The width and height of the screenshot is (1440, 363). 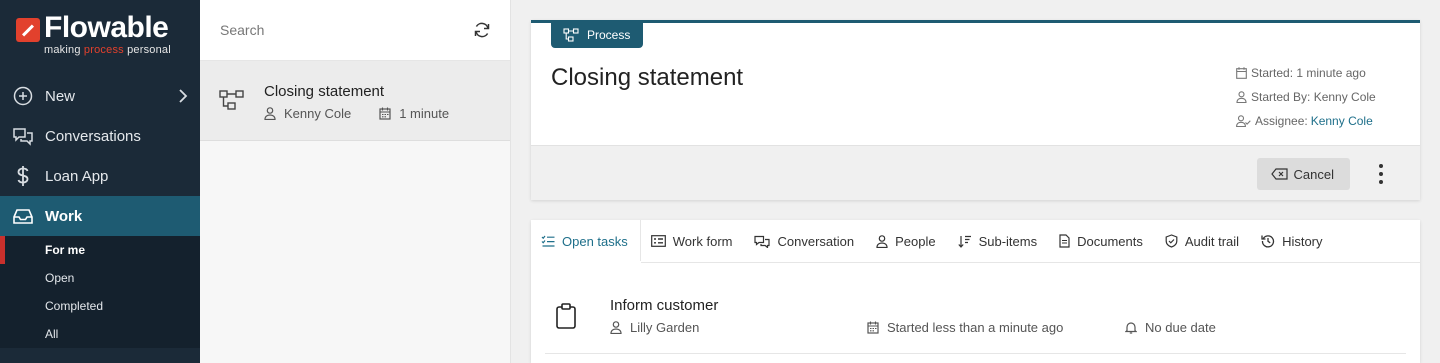 I want to click on tab-label: Audit trail, so click(x=1212, y=241).